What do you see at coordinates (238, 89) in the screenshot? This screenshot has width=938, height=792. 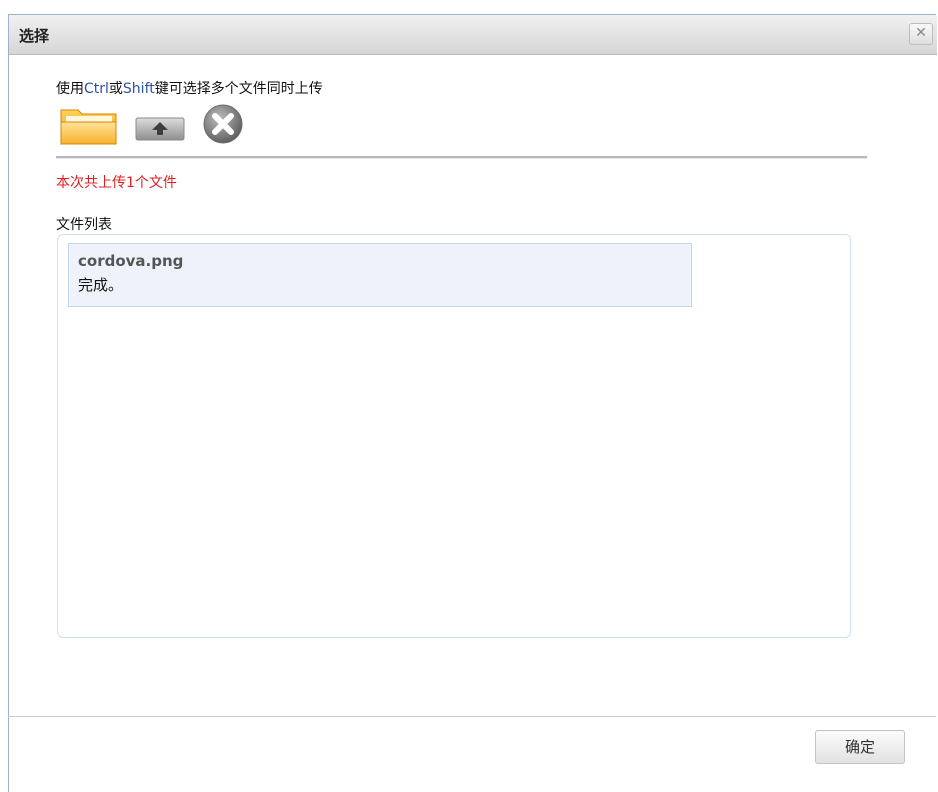 I see `hint-suffix: 键可选择多个文件同时上传` at bounding box center [238, 89].